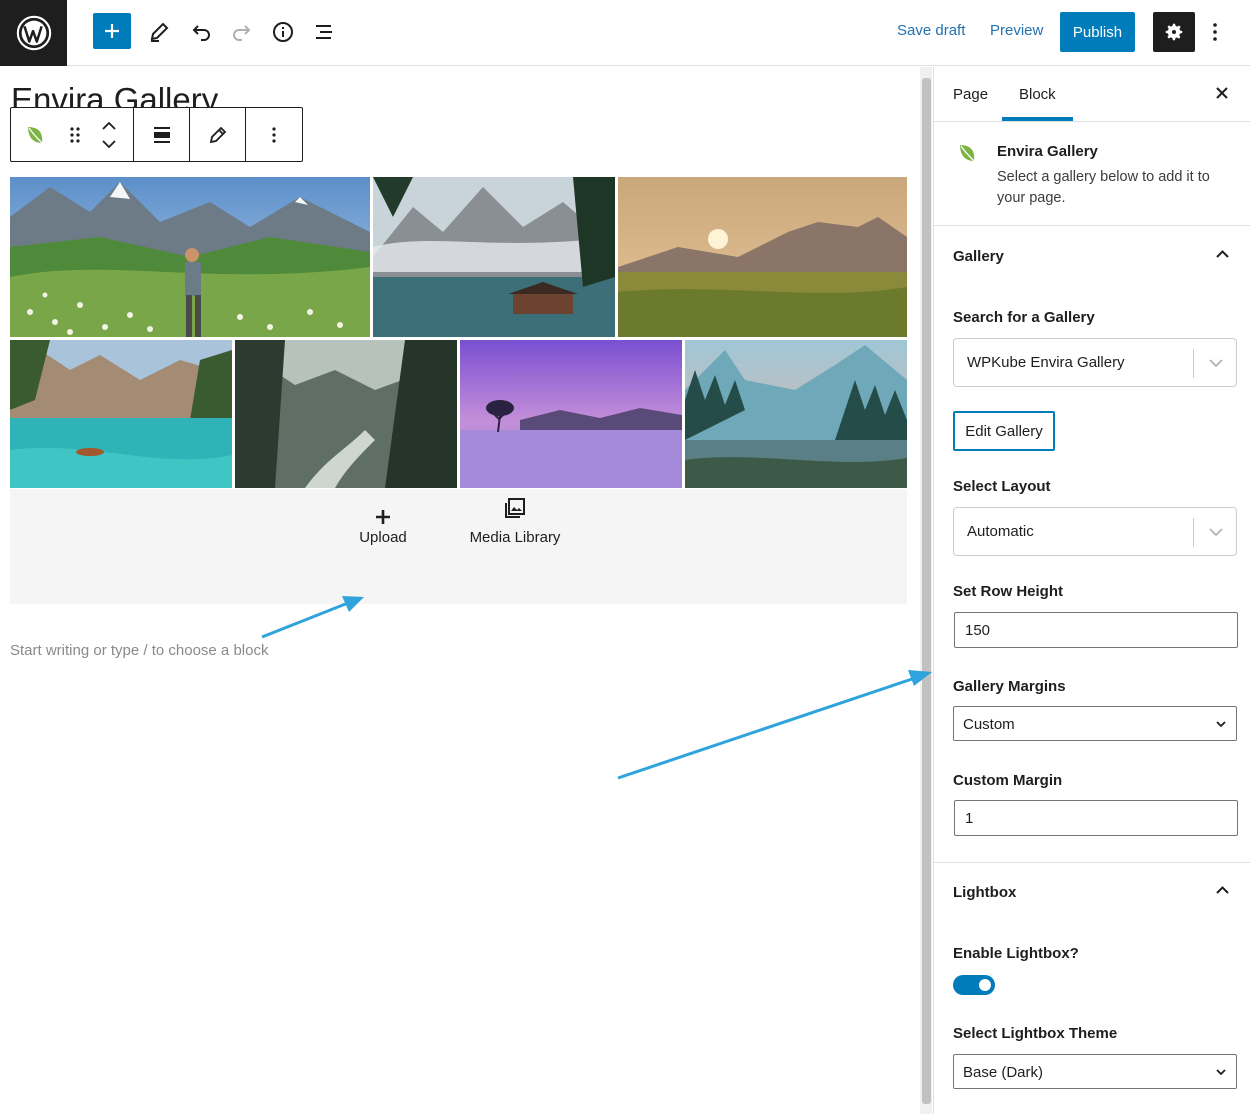  I want to click on list-view-icon, so click(324, 32).